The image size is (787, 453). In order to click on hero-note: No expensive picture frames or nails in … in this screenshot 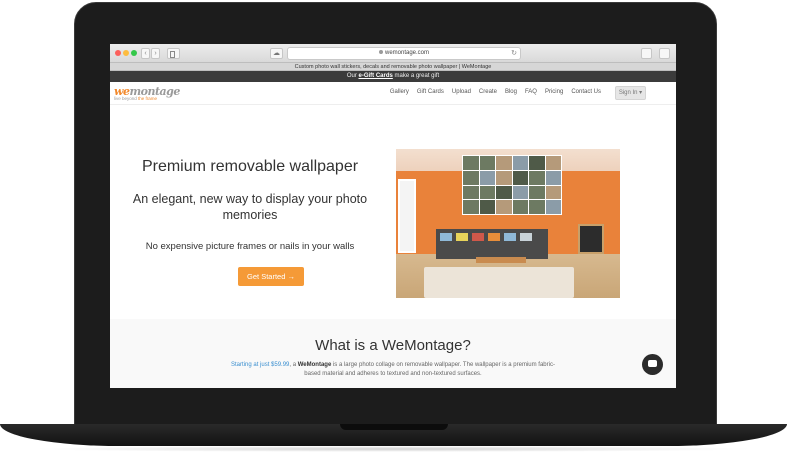, I will do `click(250, 246)`.